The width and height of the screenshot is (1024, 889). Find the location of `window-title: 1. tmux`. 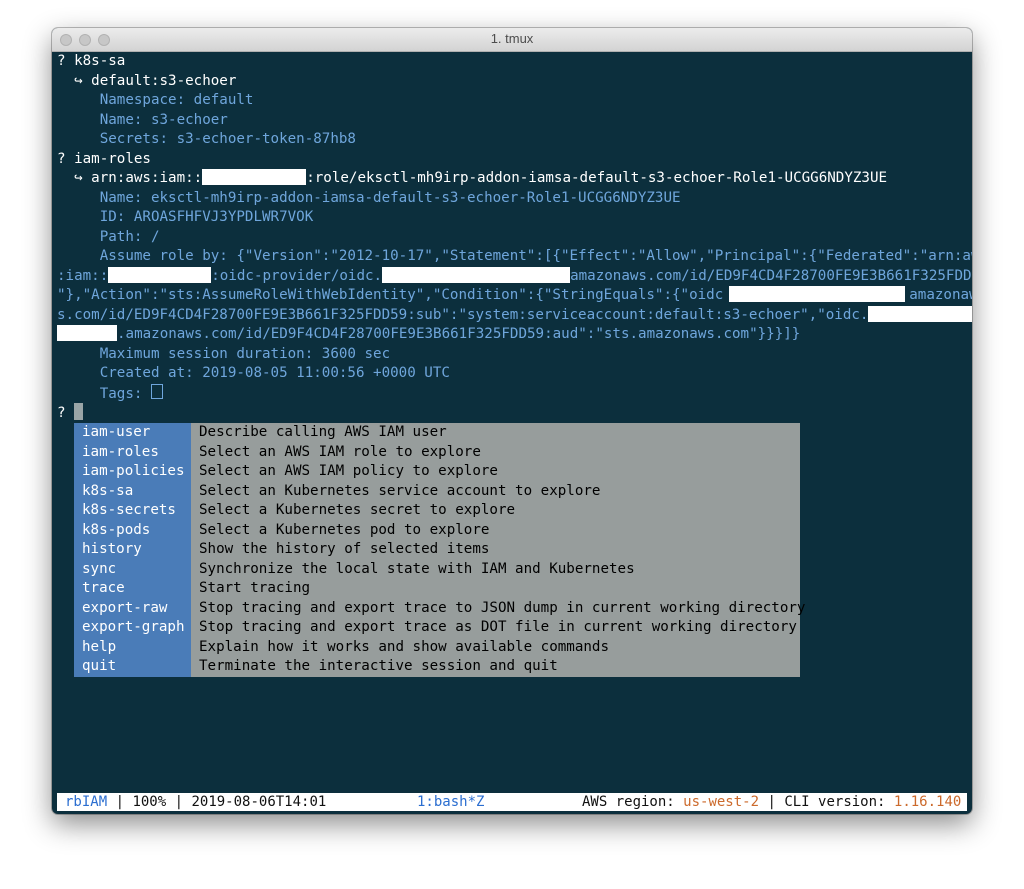

window-title: 1. tmux is located at coordinates (512, 38).